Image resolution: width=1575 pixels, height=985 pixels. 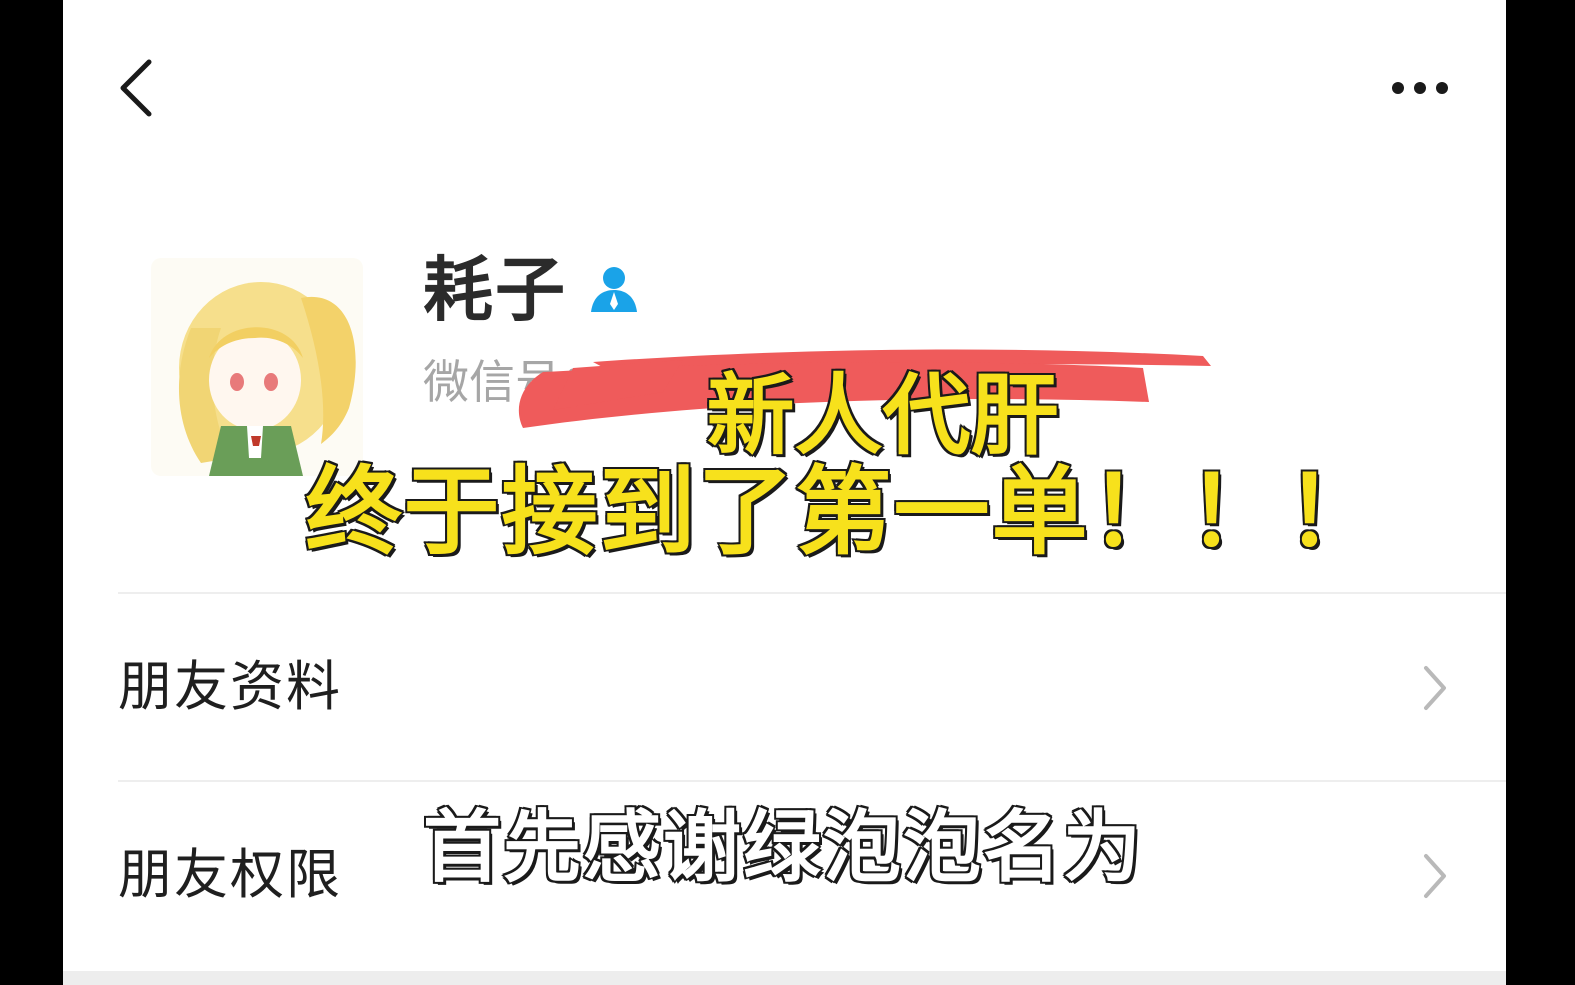 What do you see at coordinates (844, 512) in the screenshot?
I see `overlay-title-line2: 终于接到了第一单！！！` at bounding box center [844, 512].